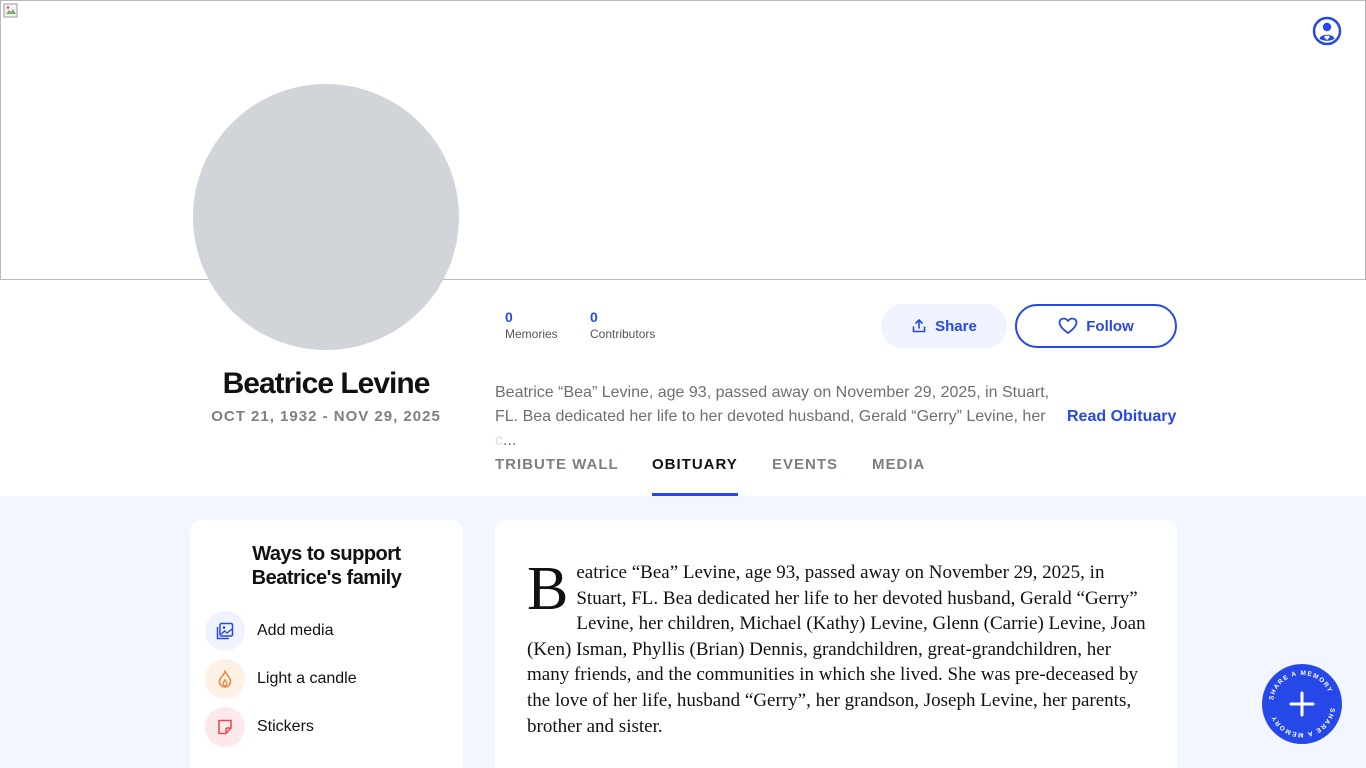 This screenshot has height=768, width=1366. I want to click on life-dates: OCT 21, 1932 - NOV 29, 2025, so click(326, 416).